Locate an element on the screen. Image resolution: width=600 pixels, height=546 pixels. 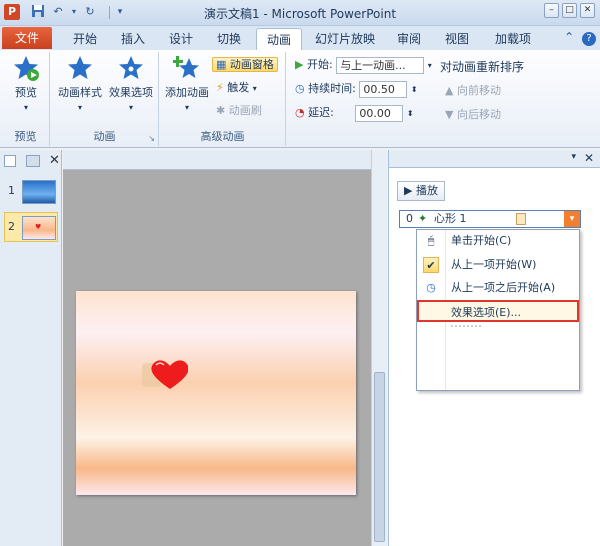
reorder-title: 对动画重新排序 is located at coordinates (482, 67).